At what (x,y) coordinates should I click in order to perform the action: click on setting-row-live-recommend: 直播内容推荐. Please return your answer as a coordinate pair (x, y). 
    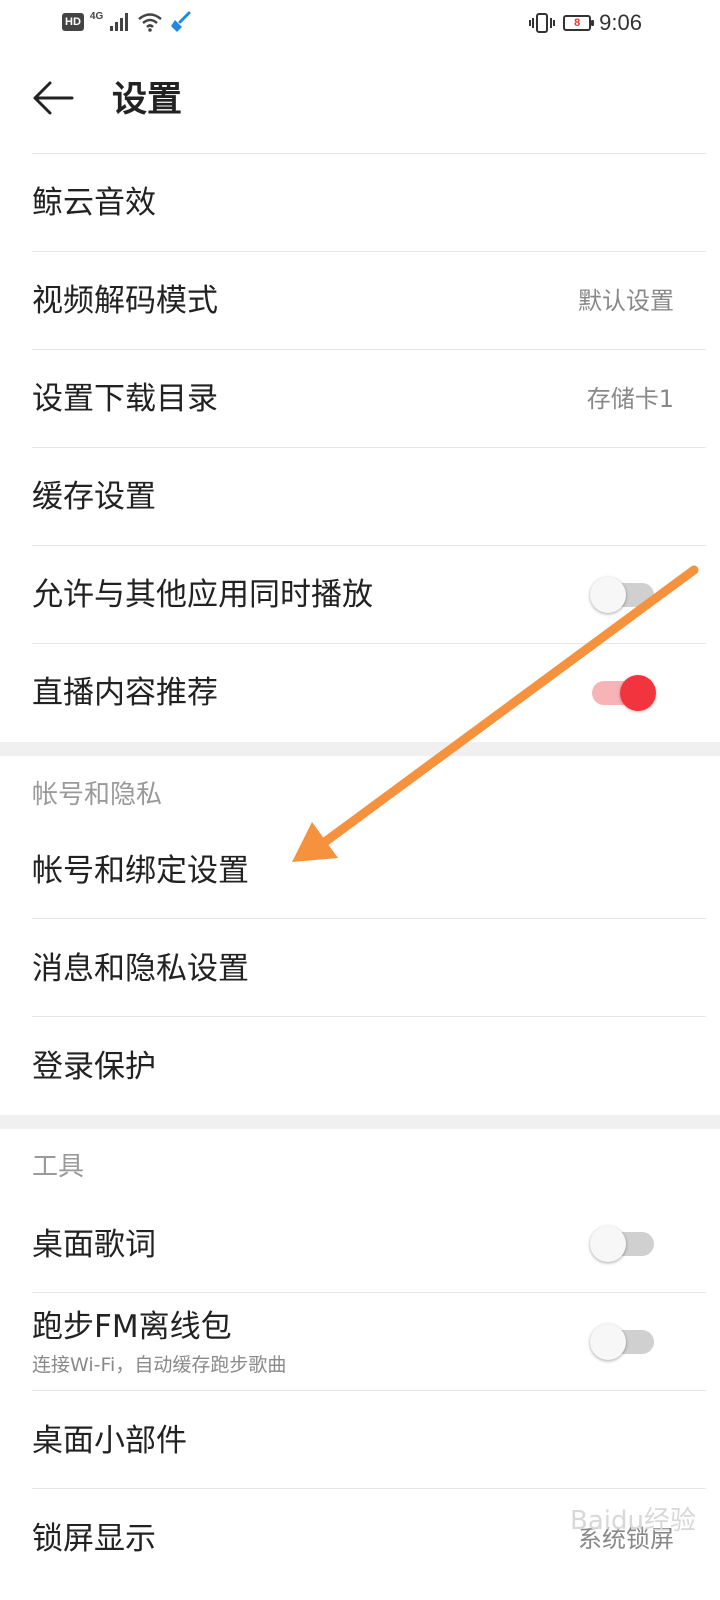
    Looking at the image, I should click on (369, 691).